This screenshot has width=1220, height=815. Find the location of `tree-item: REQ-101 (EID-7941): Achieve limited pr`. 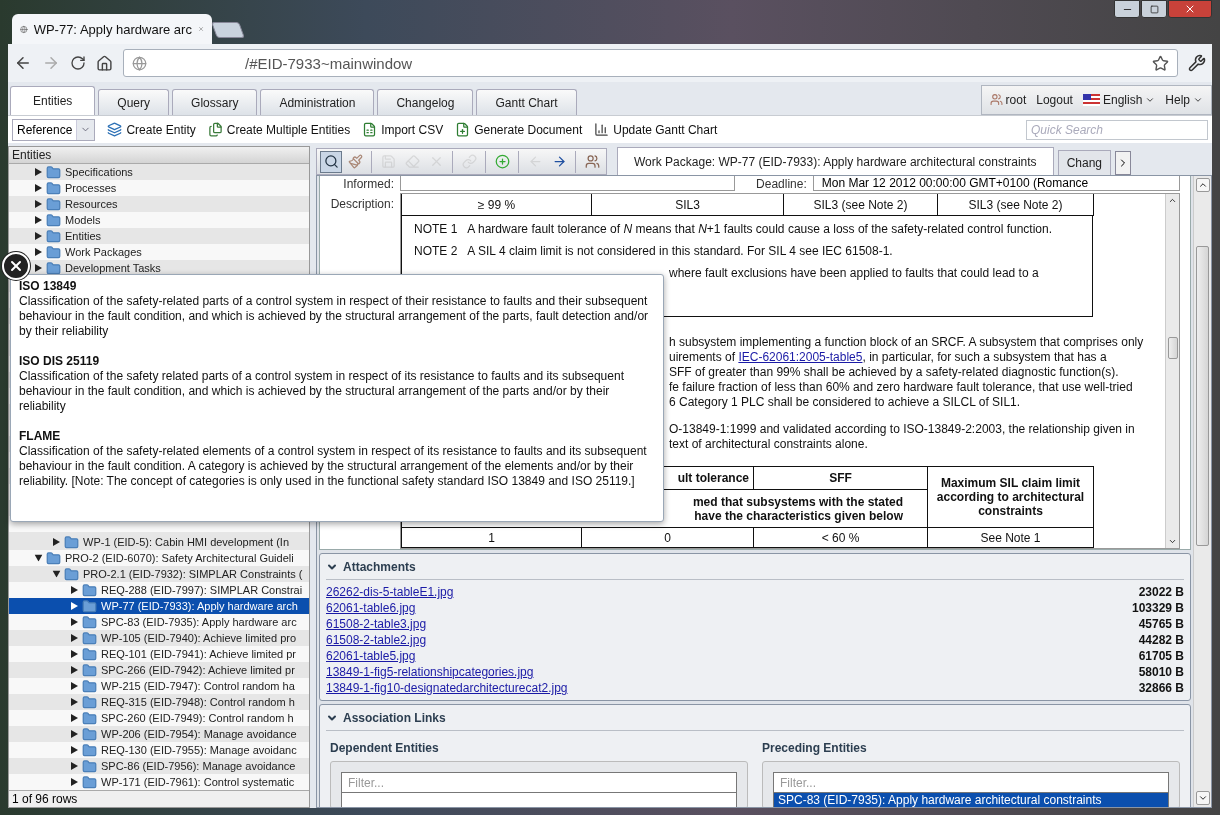

tree-item: REQ-101 (EID-7941): Achieve limited pr is located at coordinates (159, 654).